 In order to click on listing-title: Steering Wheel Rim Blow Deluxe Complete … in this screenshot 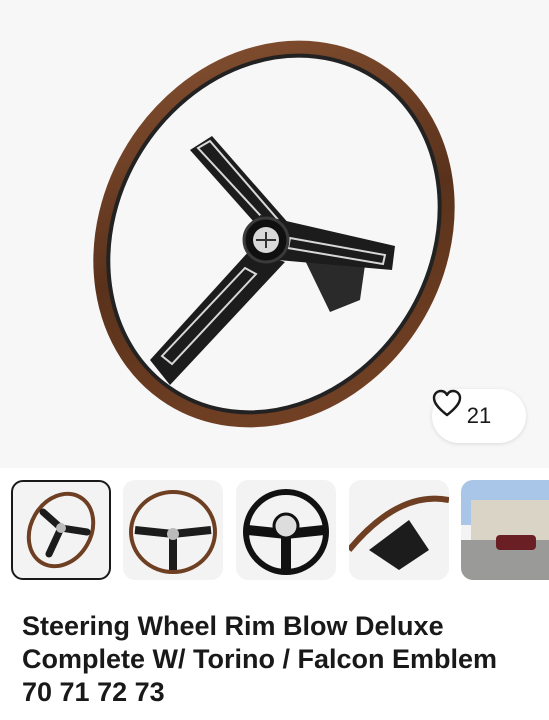, I will do `click(260, 659)`.